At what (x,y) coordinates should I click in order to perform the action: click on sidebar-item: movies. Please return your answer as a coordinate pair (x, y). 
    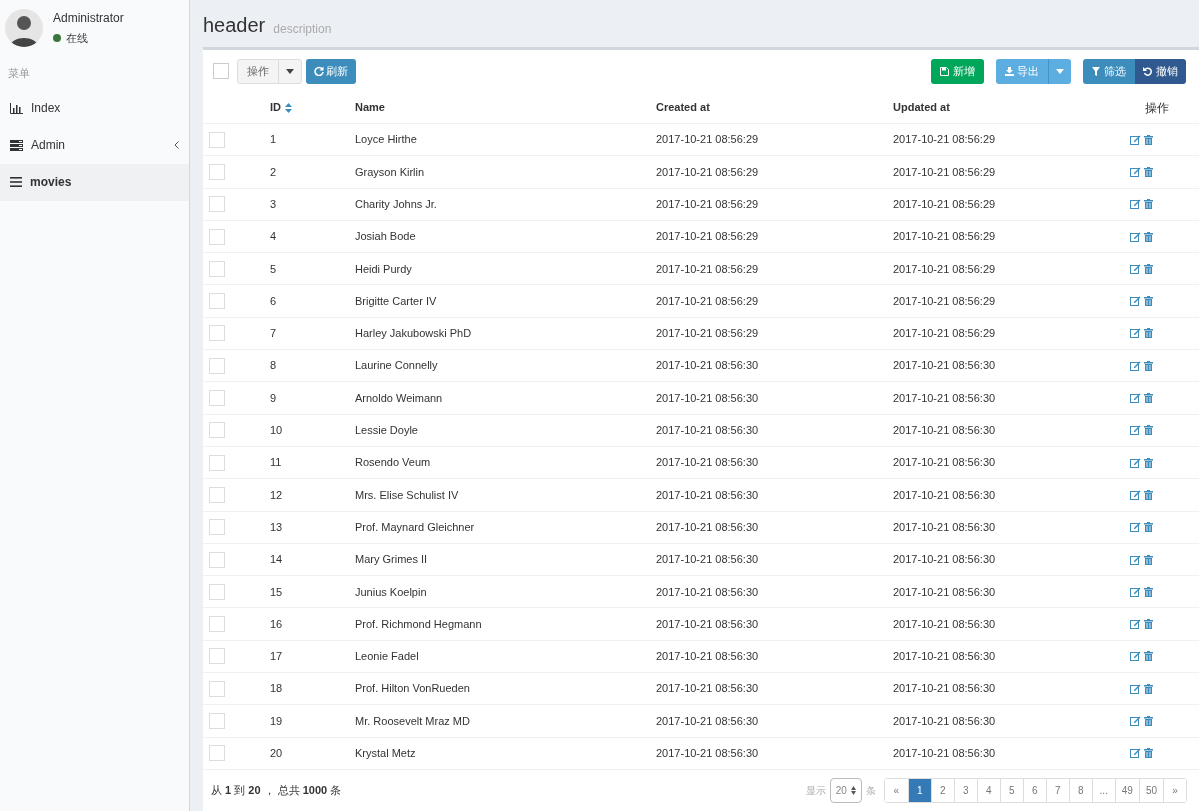
    Looking at the image, I should click on (94, 182).